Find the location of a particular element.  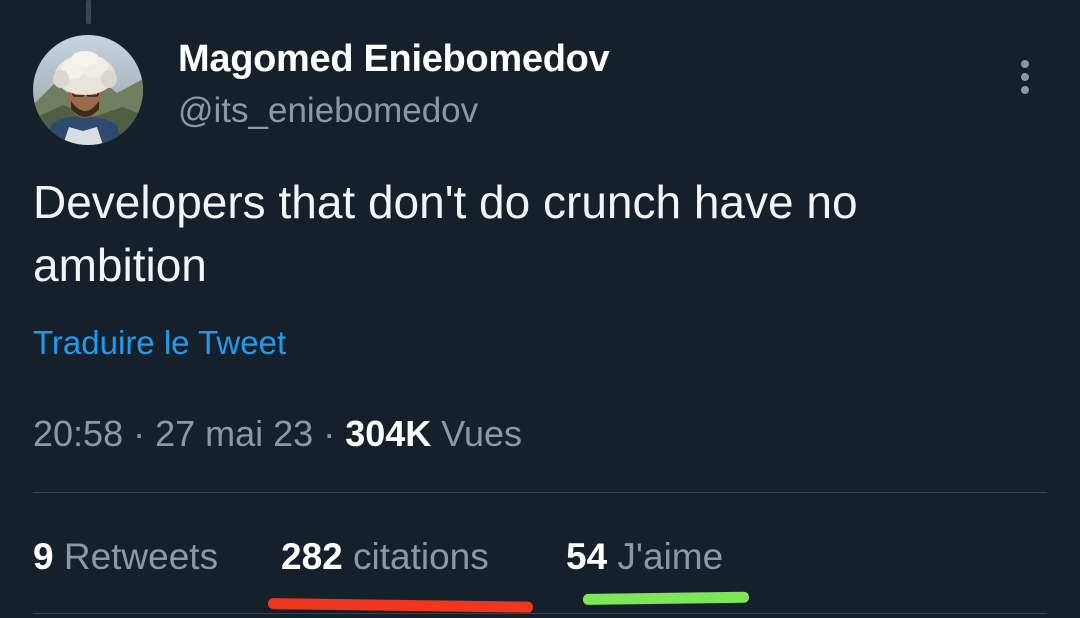

tweet-meta: 20:58 · 27 mai 23 · 304K Vues is located at coordinates (277, 434).